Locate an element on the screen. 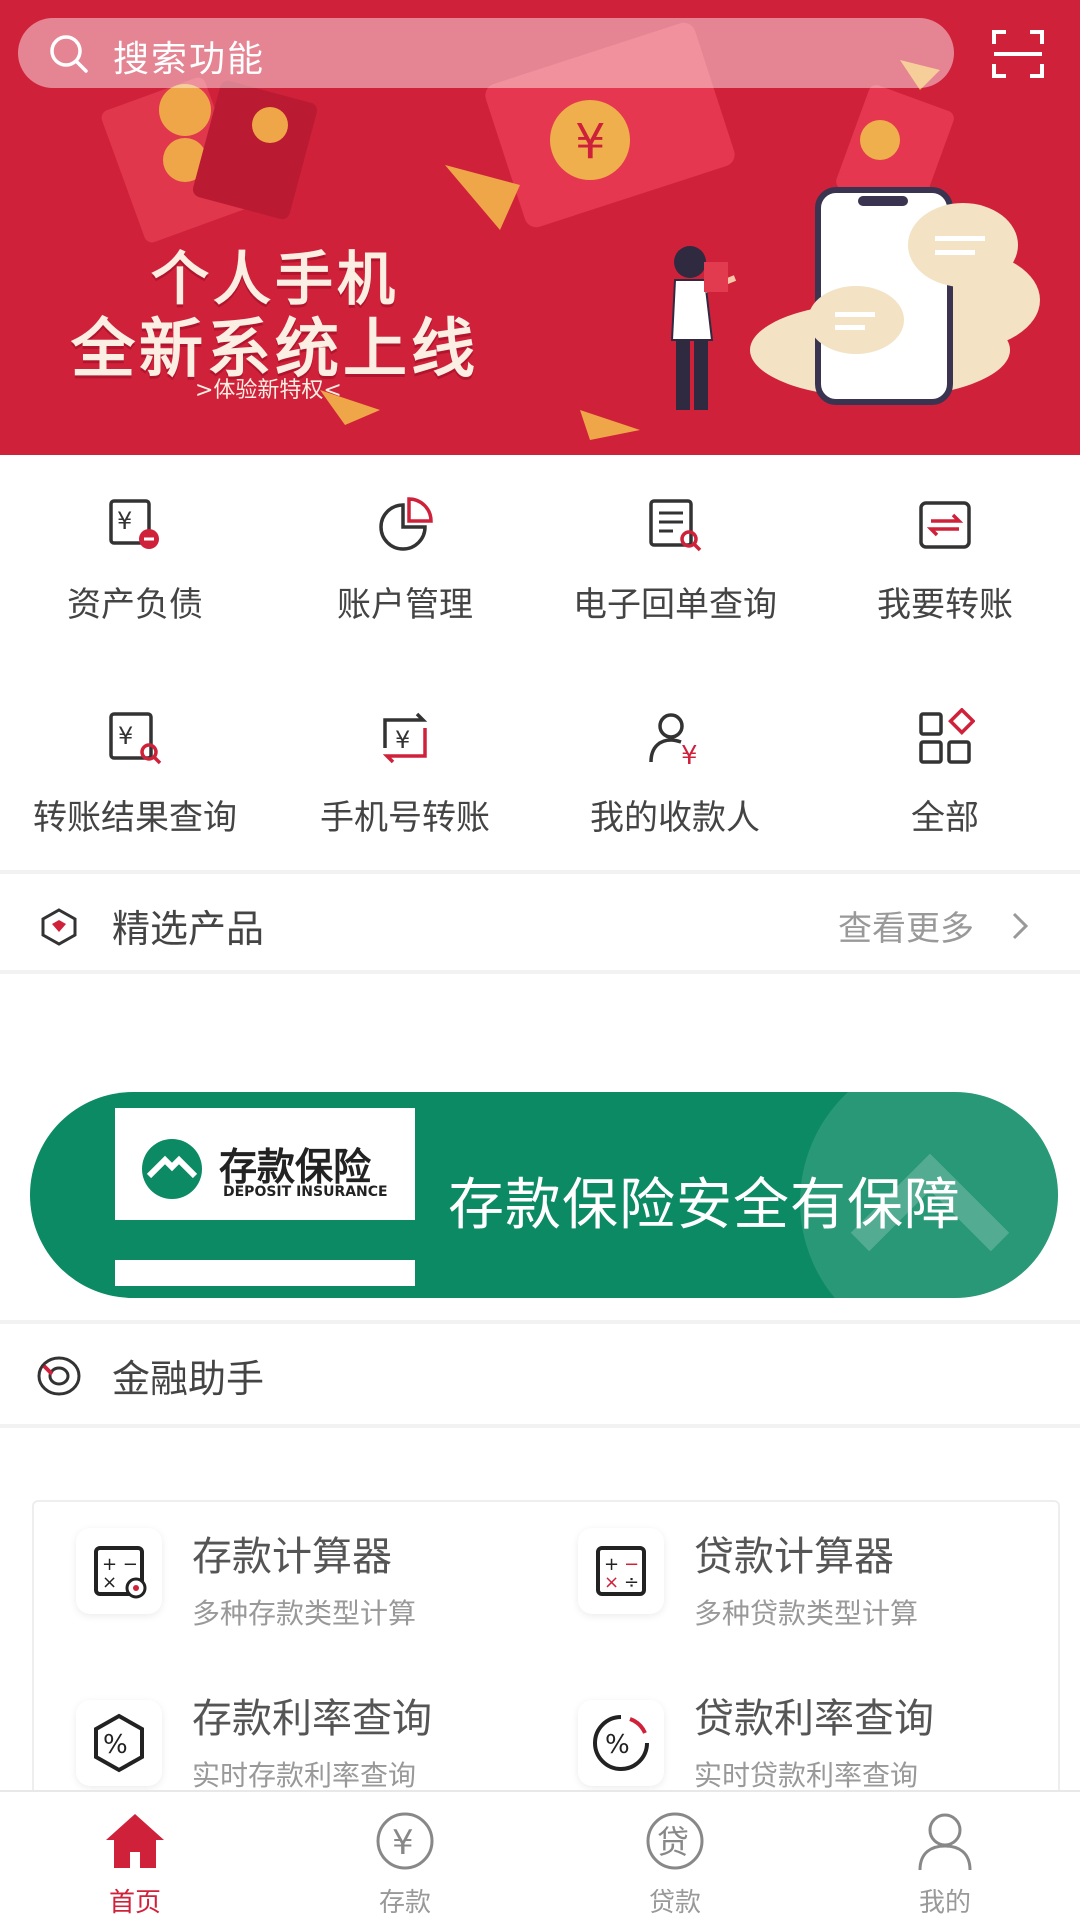  tab-label: 首页 is located at coordinates (134, 1903).